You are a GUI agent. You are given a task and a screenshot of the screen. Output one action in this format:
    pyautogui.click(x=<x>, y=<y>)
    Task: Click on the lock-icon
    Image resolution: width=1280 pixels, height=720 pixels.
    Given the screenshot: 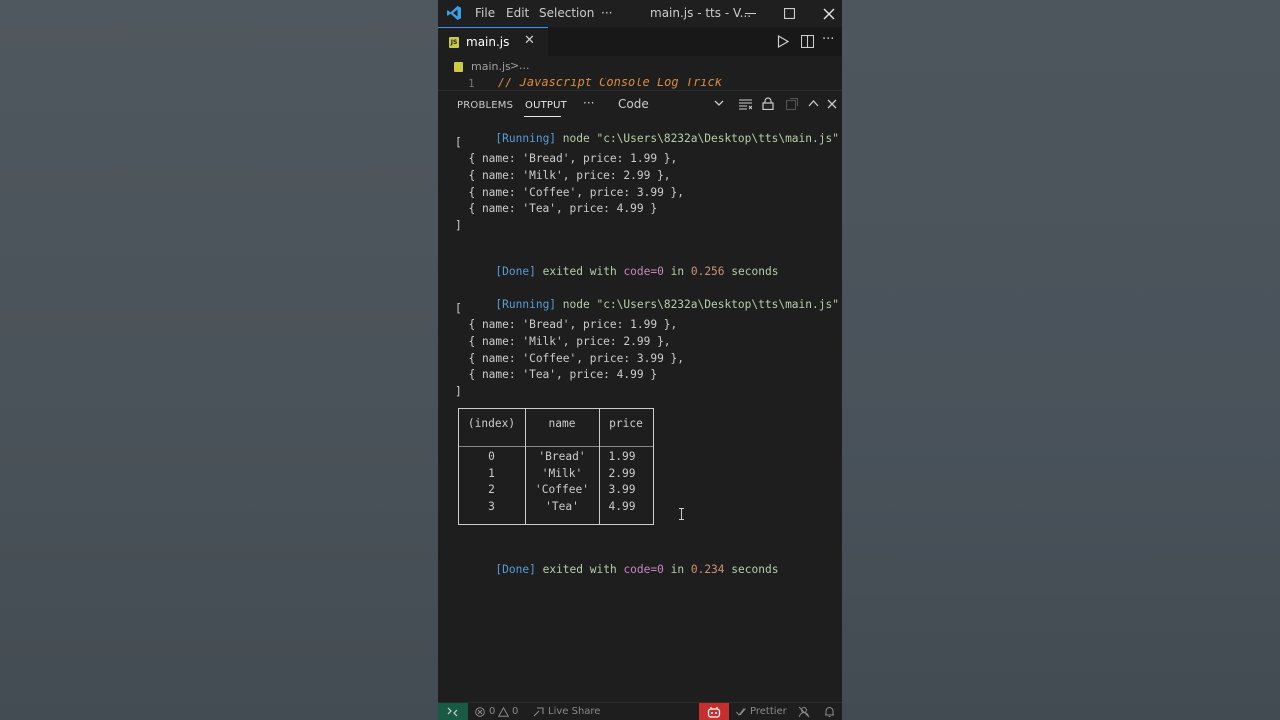 What is the action you would take?
    pyautogui.click(x=768, y=103)
    